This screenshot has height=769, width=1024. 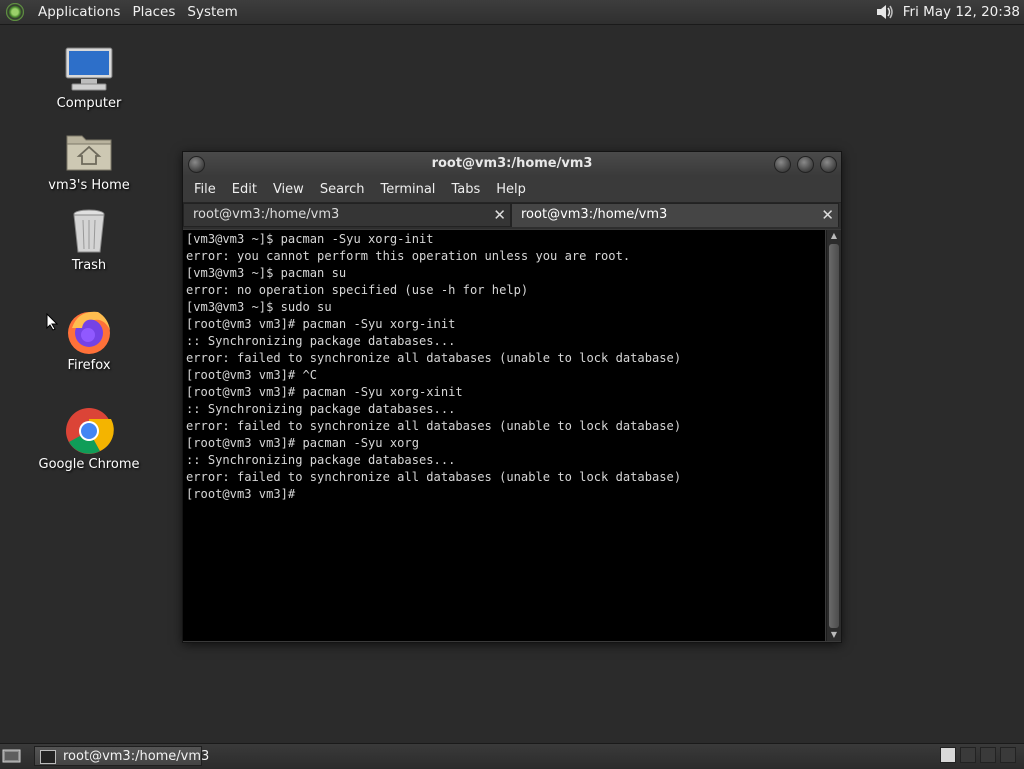 What do you see at coordinates (79, 12) in the screenshot?
I see `applications-menu: Applications` at bounding box center [79, 12].